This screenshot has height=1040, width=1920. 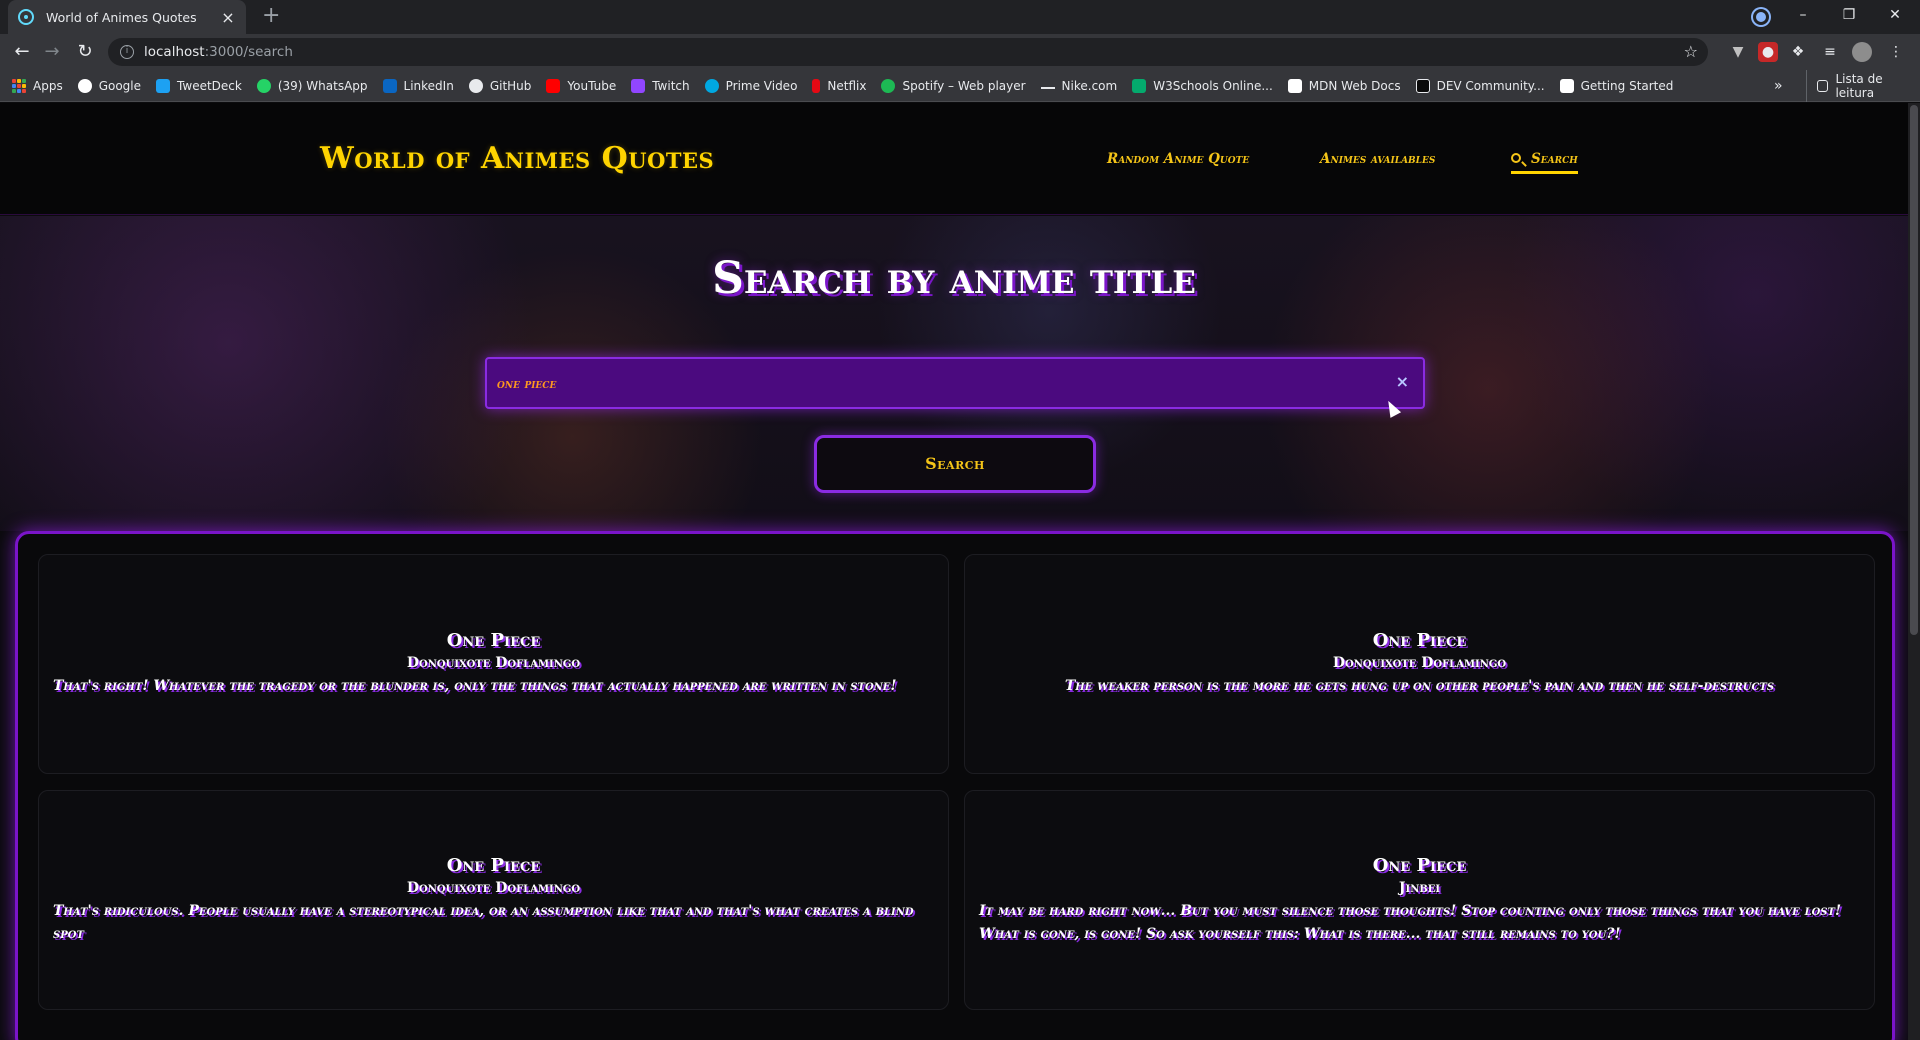 I want to click on site-info-icon: i, so click(x=127, y=52).